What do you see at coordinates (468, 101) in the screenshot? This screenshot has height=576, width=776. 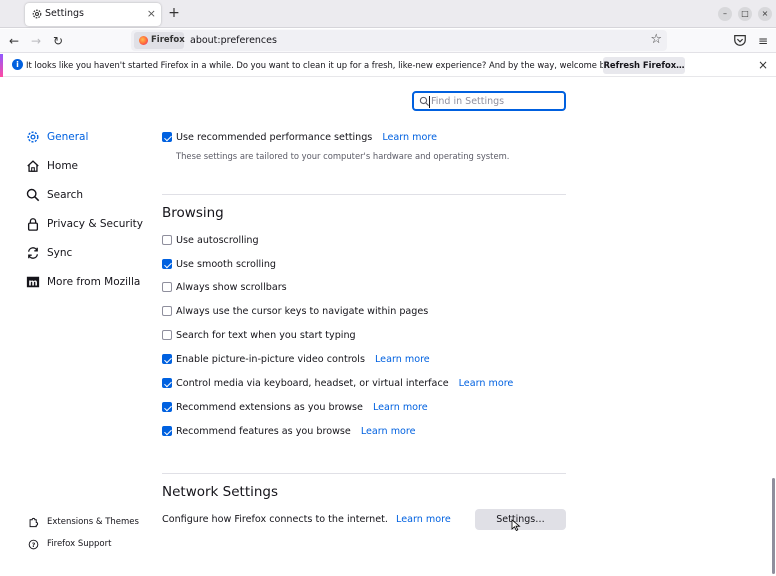 I see `search-placeholder: Find in Settings` at bounding box center [468, 101].